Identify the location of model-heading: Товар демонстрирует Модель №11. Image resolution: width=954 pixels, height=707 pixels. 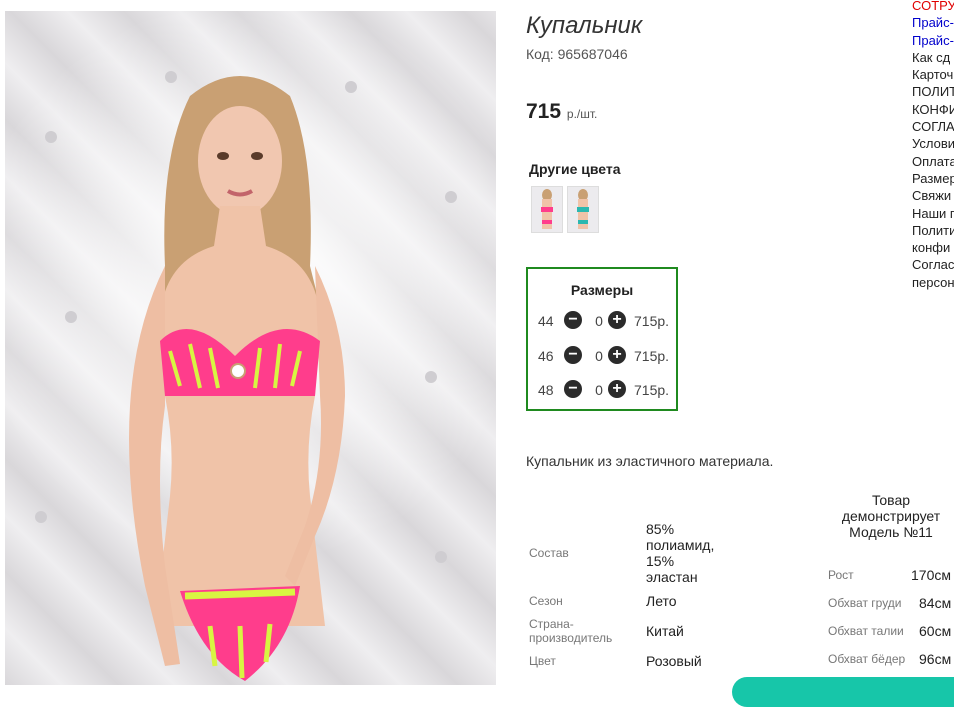
(891, 516).